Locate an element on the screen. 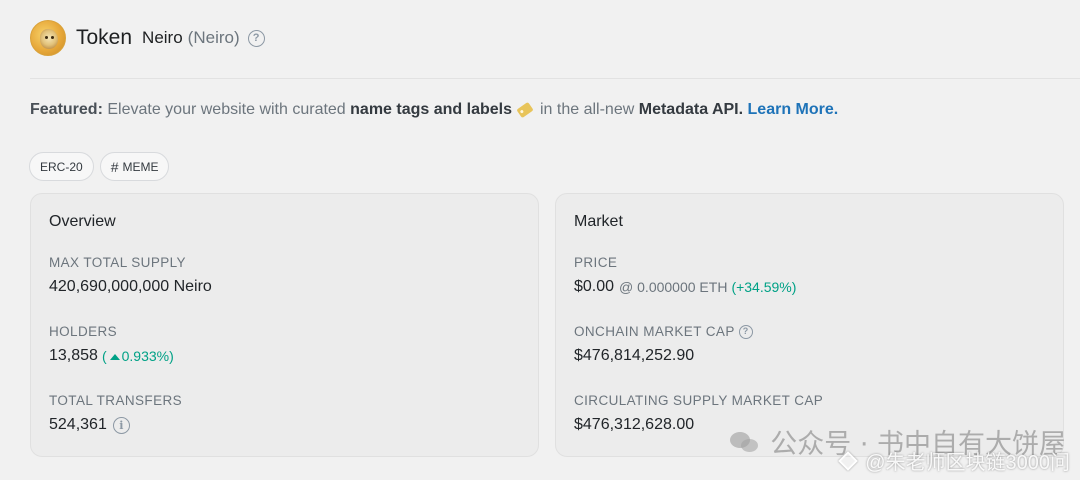  diamond-icon is located at coordinates (848, 460).